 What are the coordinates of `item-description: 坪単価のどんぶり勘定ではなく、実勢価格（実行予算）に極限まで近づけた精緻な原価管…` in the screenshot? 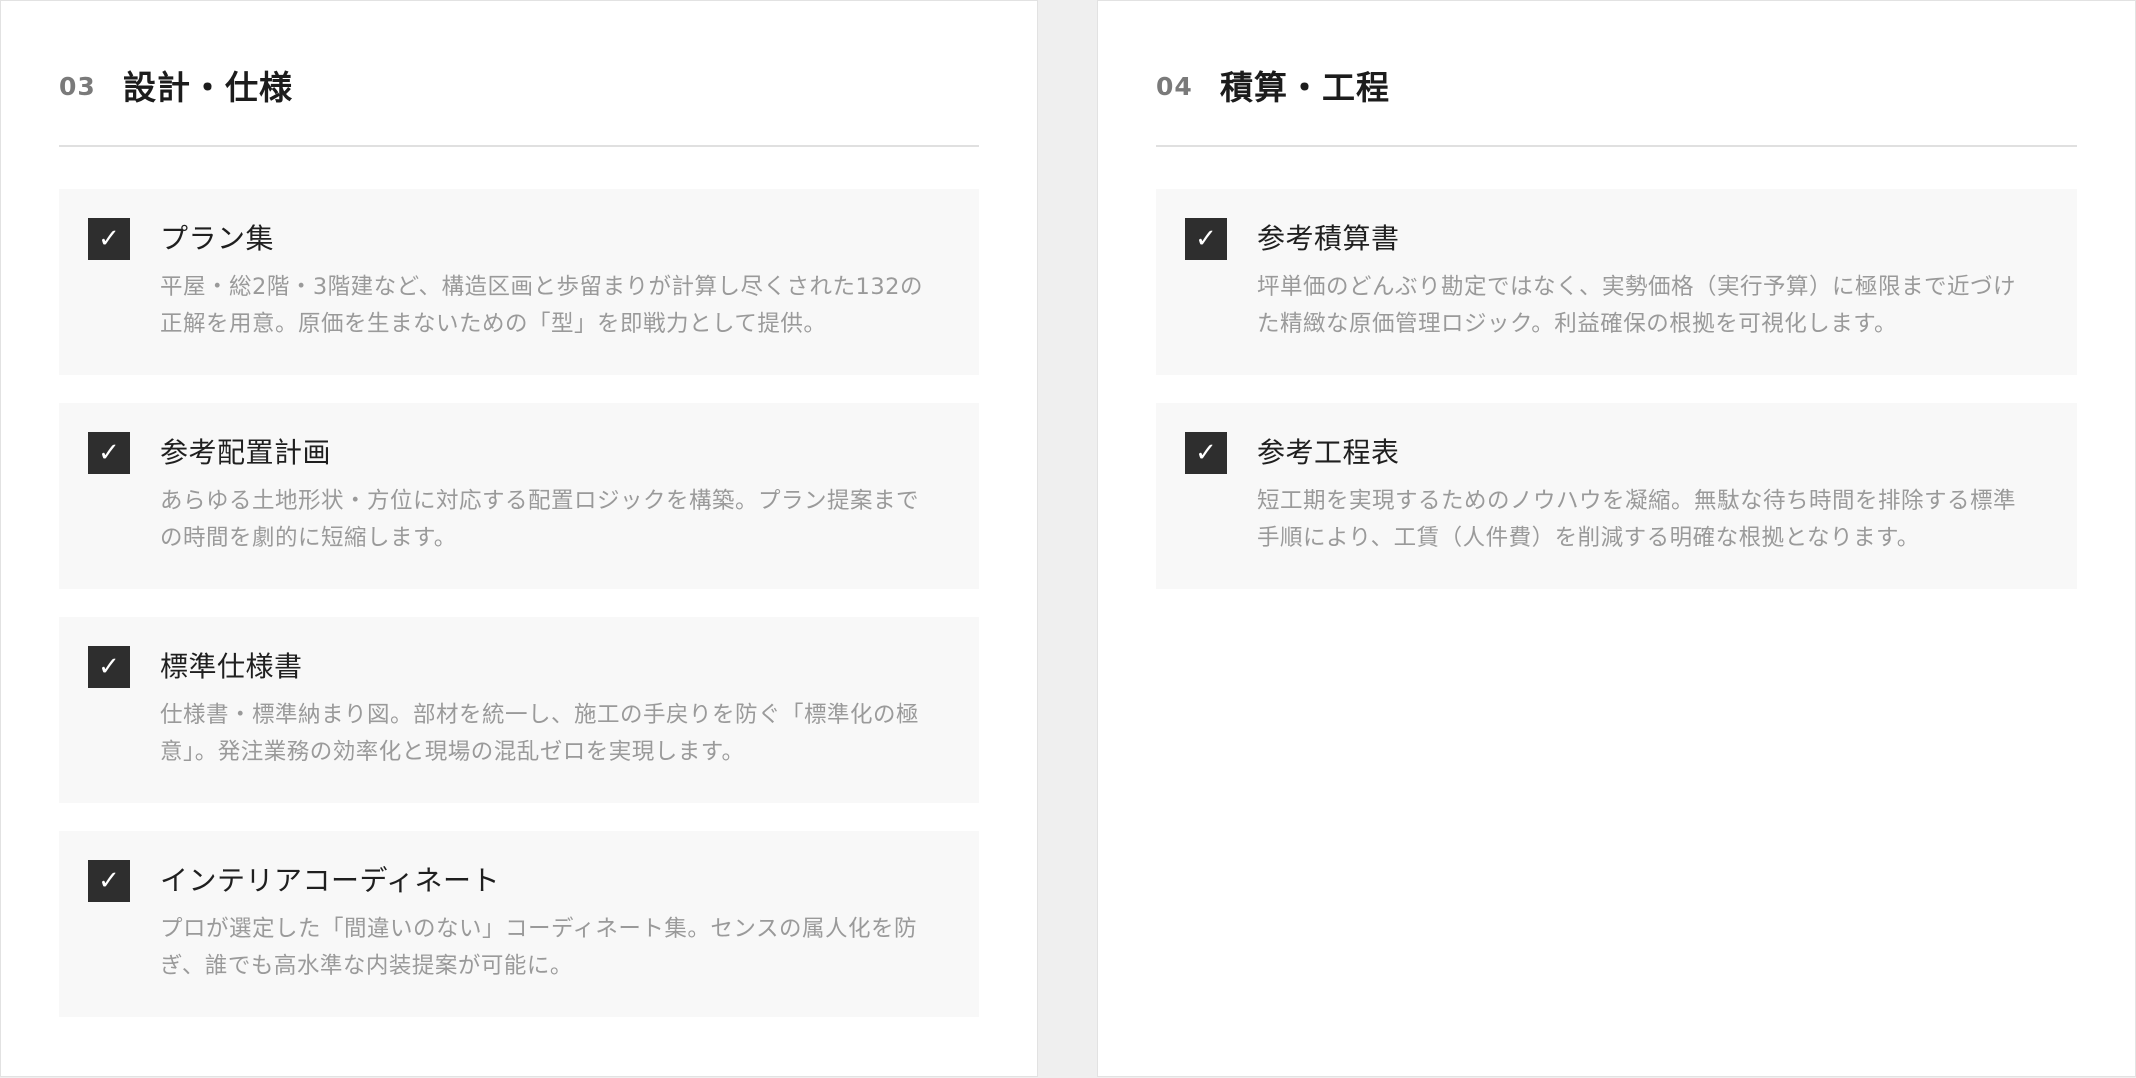 It's located at (1637, 305).